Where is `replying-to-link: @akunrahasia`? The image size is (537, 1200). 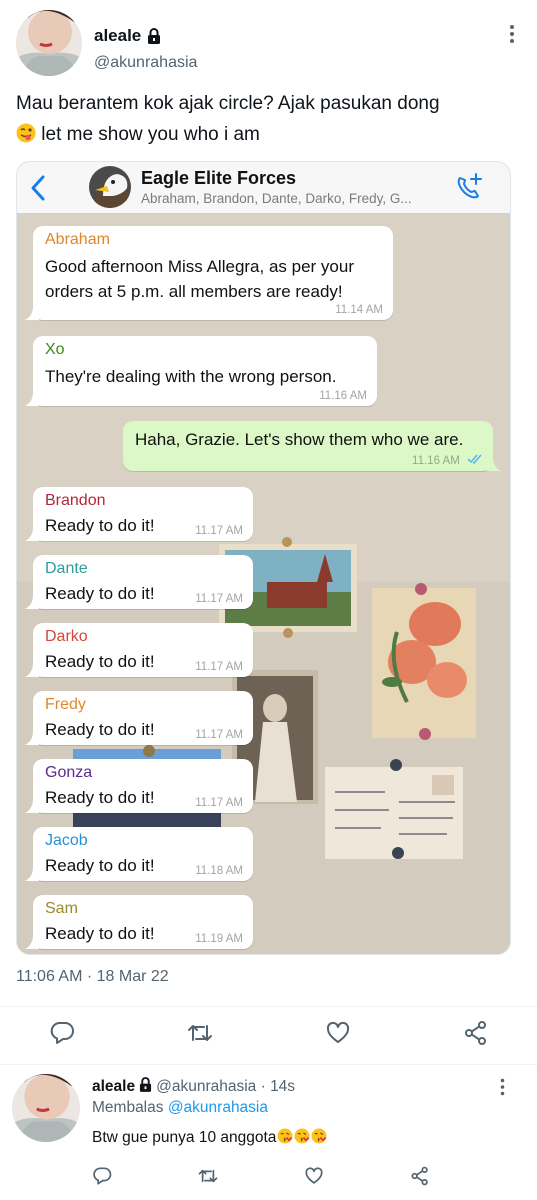 replying-to-link: @akunrahasia is located at coordinates (218, 1107).